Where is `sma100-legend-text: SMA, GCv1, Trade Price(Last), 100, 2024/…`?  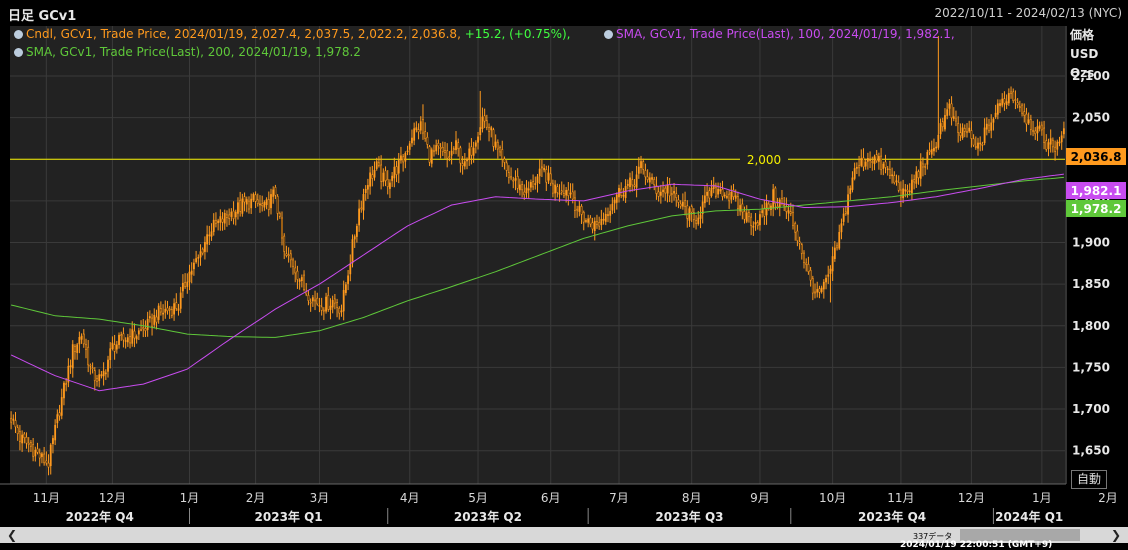 sma100-legend-text: SMA, GCv1, Trade Price(Last), 100, 2024/… is located at coordinates (785, 34).